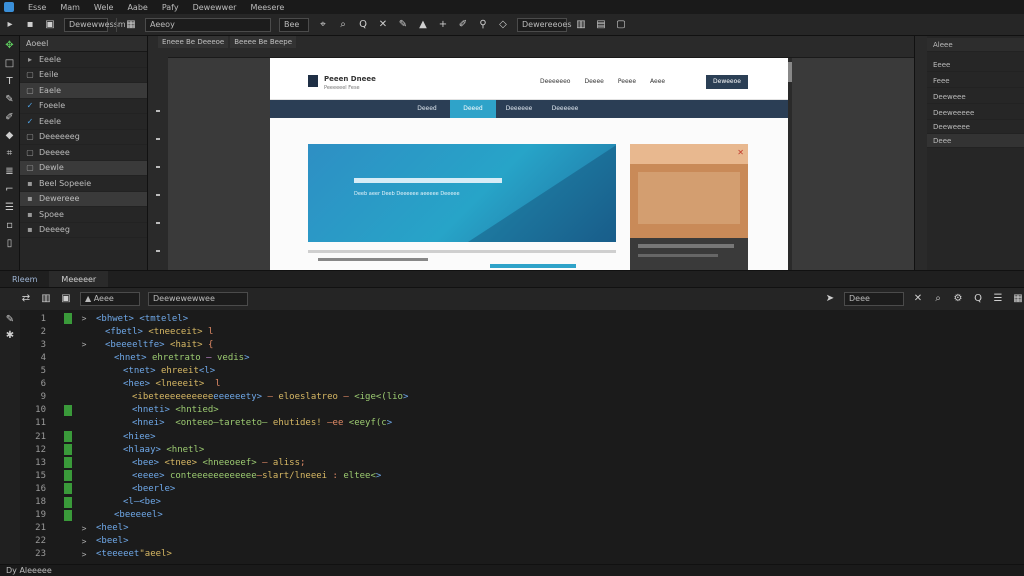 The height and width of the screenshot is (576, 1024). What do you see at coordinates (83, 153) in the screenshot?
I see `layer-item: ▢ Deeeee` at bounding box center [83, 153].